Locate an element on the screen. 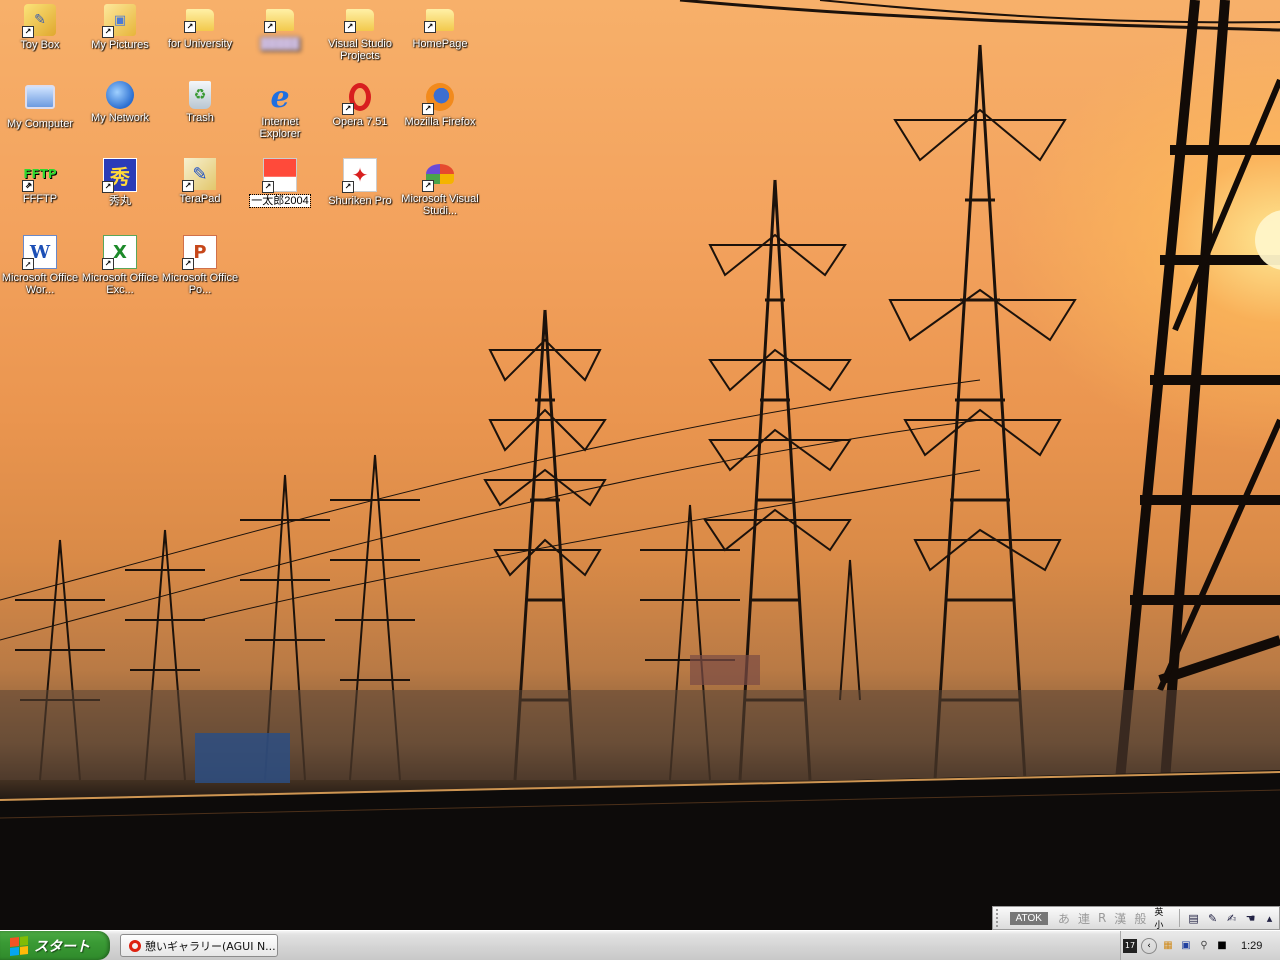 The width and height of the screenshot is (1280, 960). help-hand-icon: ☚ is located at coordinates (1250, 918).